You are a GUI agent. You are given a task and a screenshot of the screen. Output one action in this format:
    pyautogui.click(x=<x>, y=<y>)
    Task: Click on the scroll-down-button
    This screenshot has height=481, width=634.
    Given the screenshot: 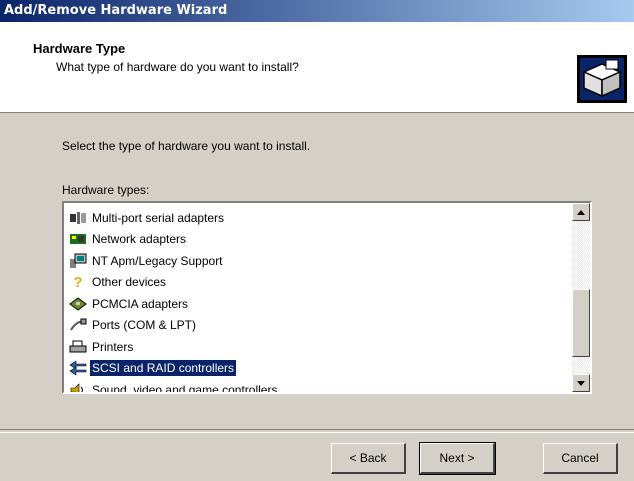 What is the action you would take?
    pyautogui.click(x=581, y=383)
    